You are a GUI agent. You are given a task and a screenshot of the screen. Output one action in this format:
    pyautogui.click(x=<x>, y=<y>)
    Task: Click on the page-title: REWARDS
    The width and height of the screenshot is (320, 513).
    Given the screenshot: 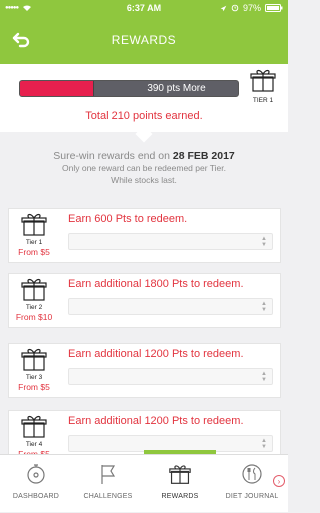 What is the action you would take?
    pyautogui.click(x=144, y=40)
    